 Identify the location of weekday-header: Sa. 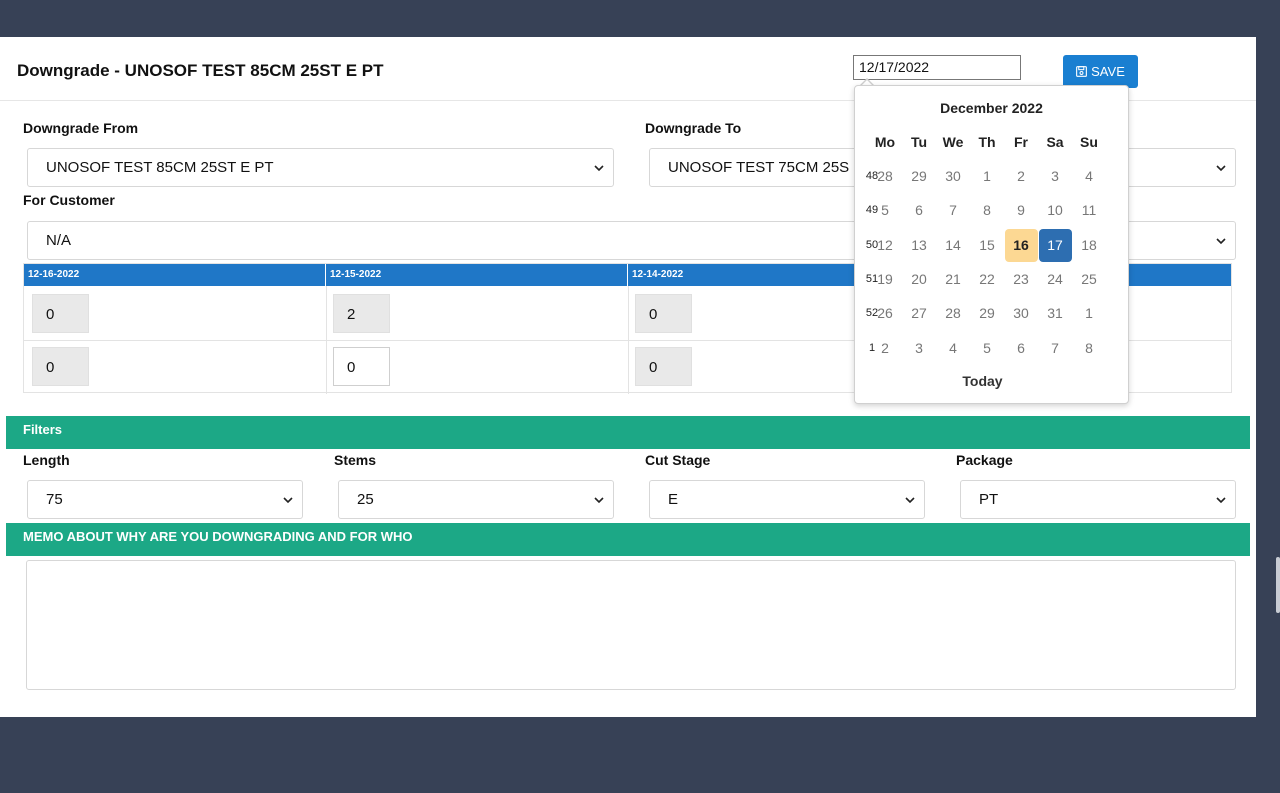
(1055, 142).